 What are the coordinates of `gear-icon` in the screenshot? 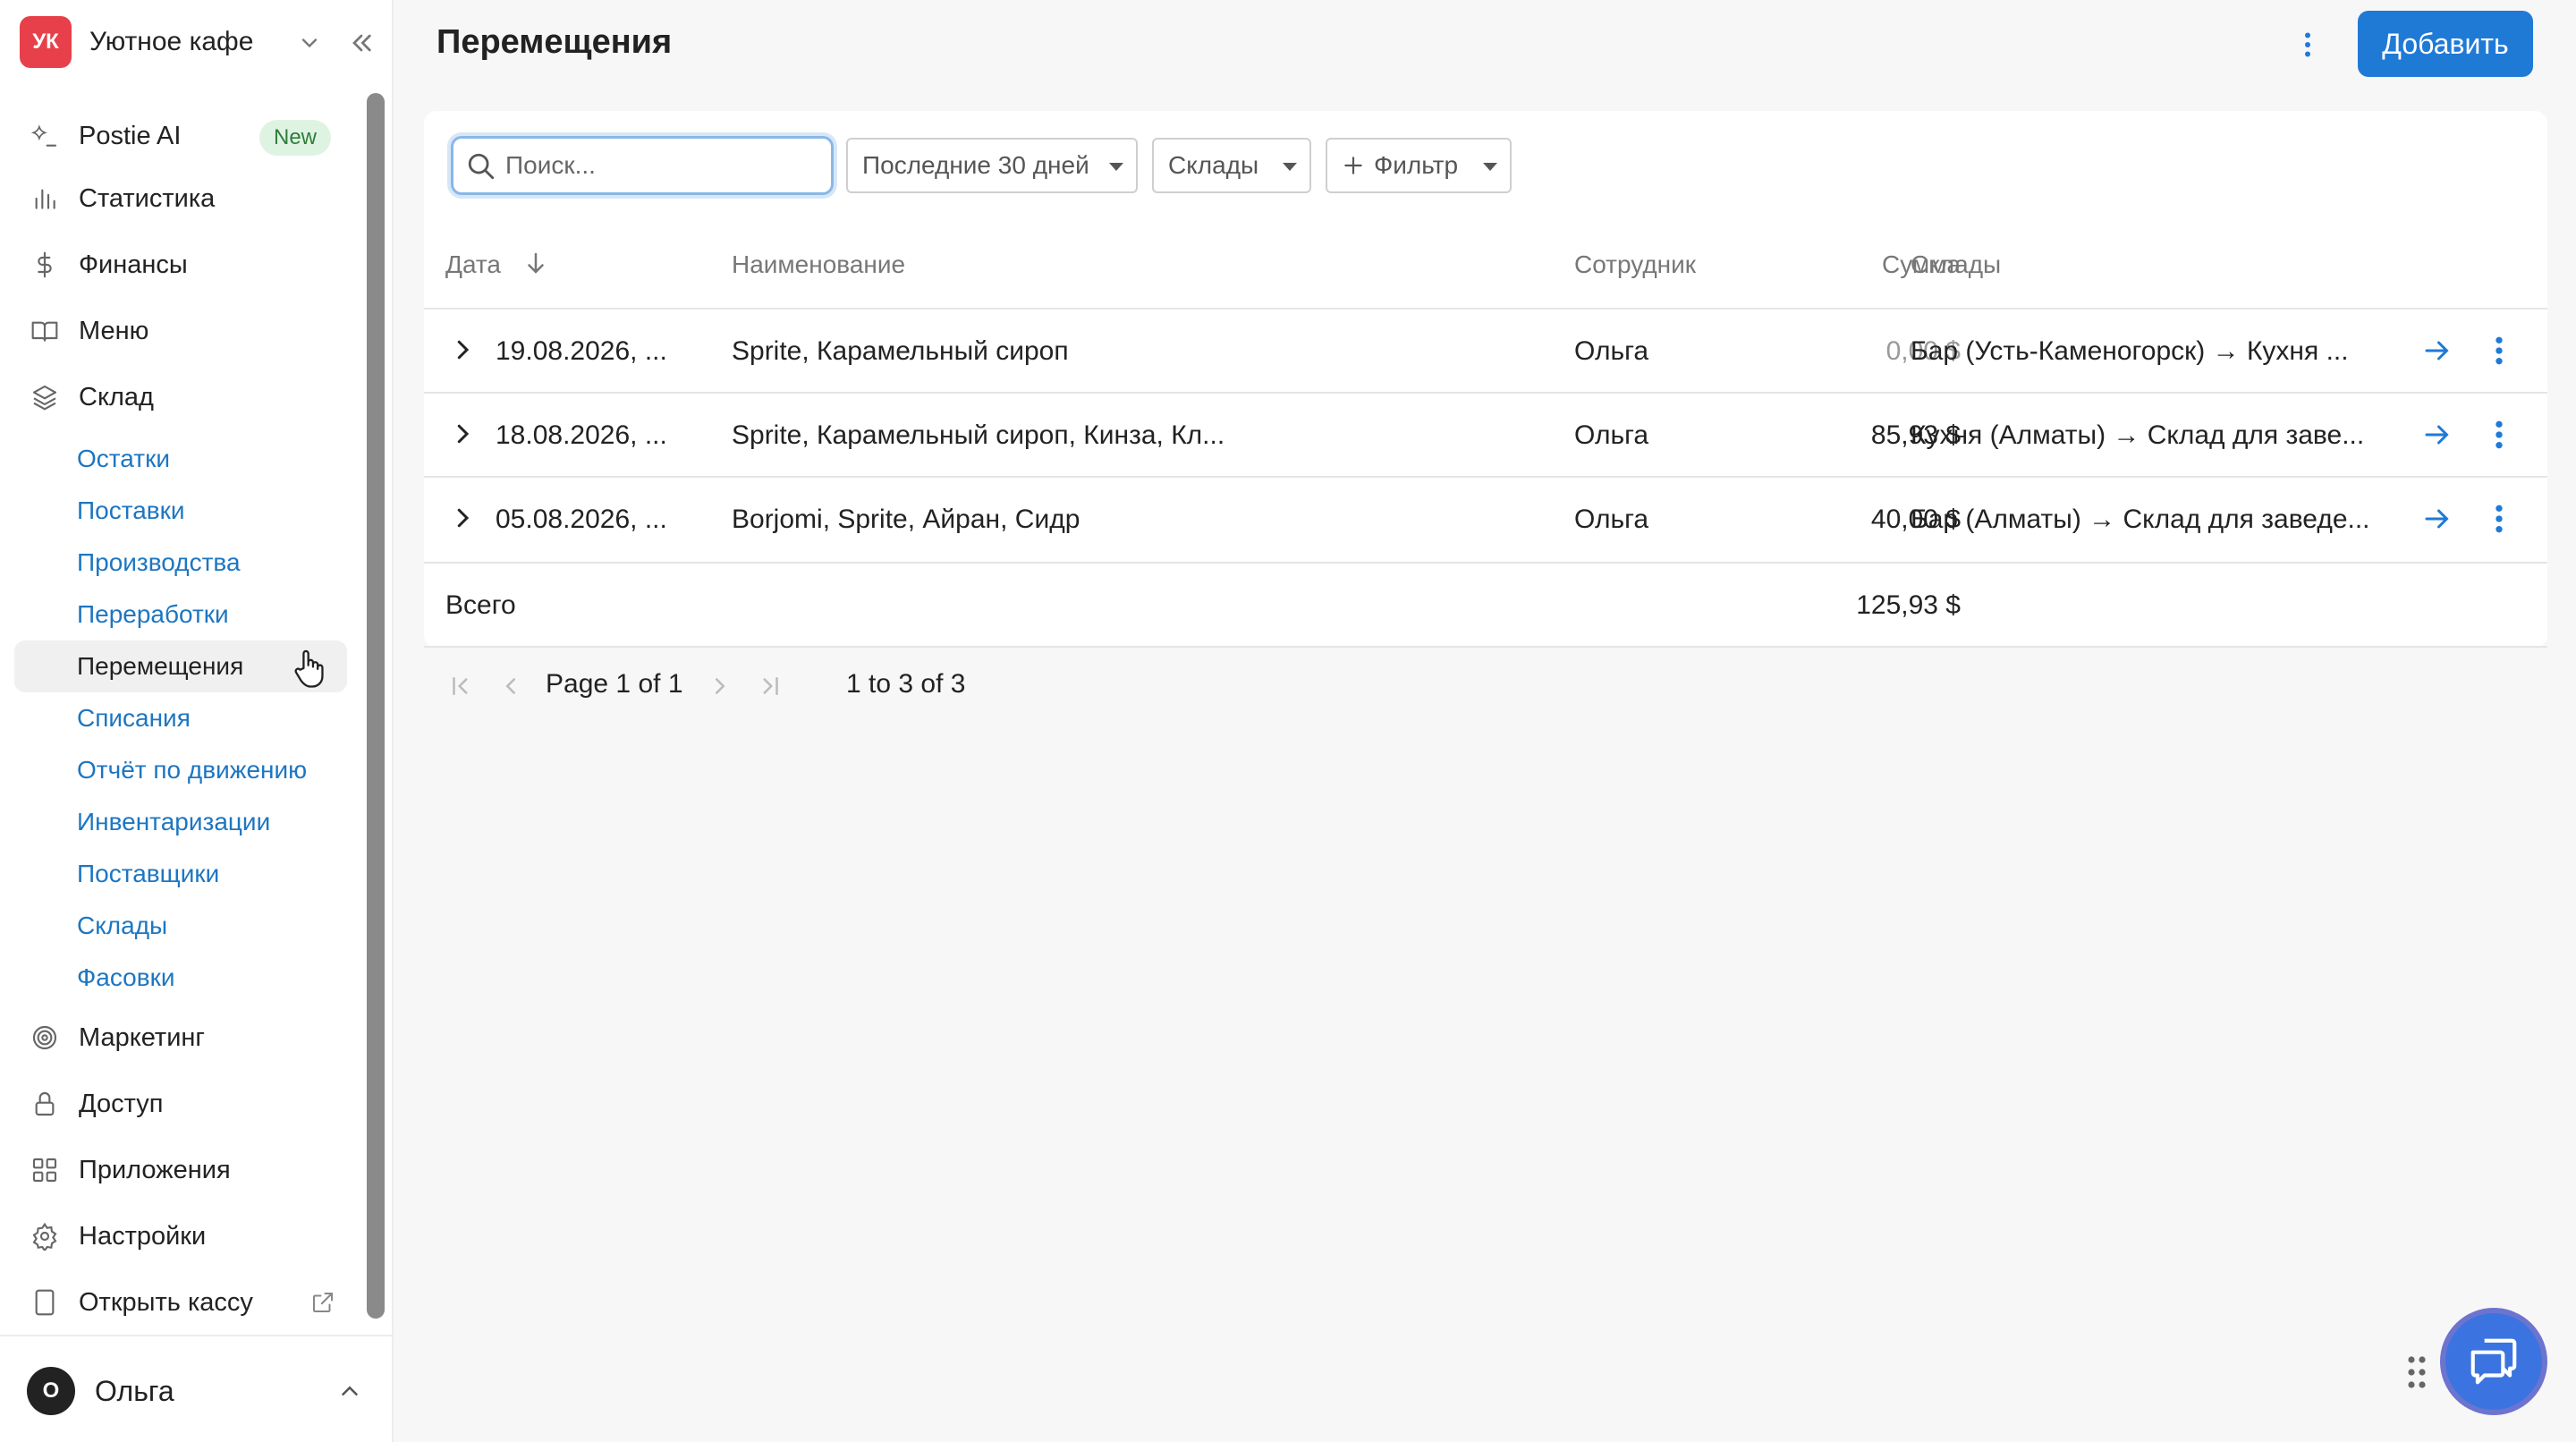 It's located at (44, 1237).